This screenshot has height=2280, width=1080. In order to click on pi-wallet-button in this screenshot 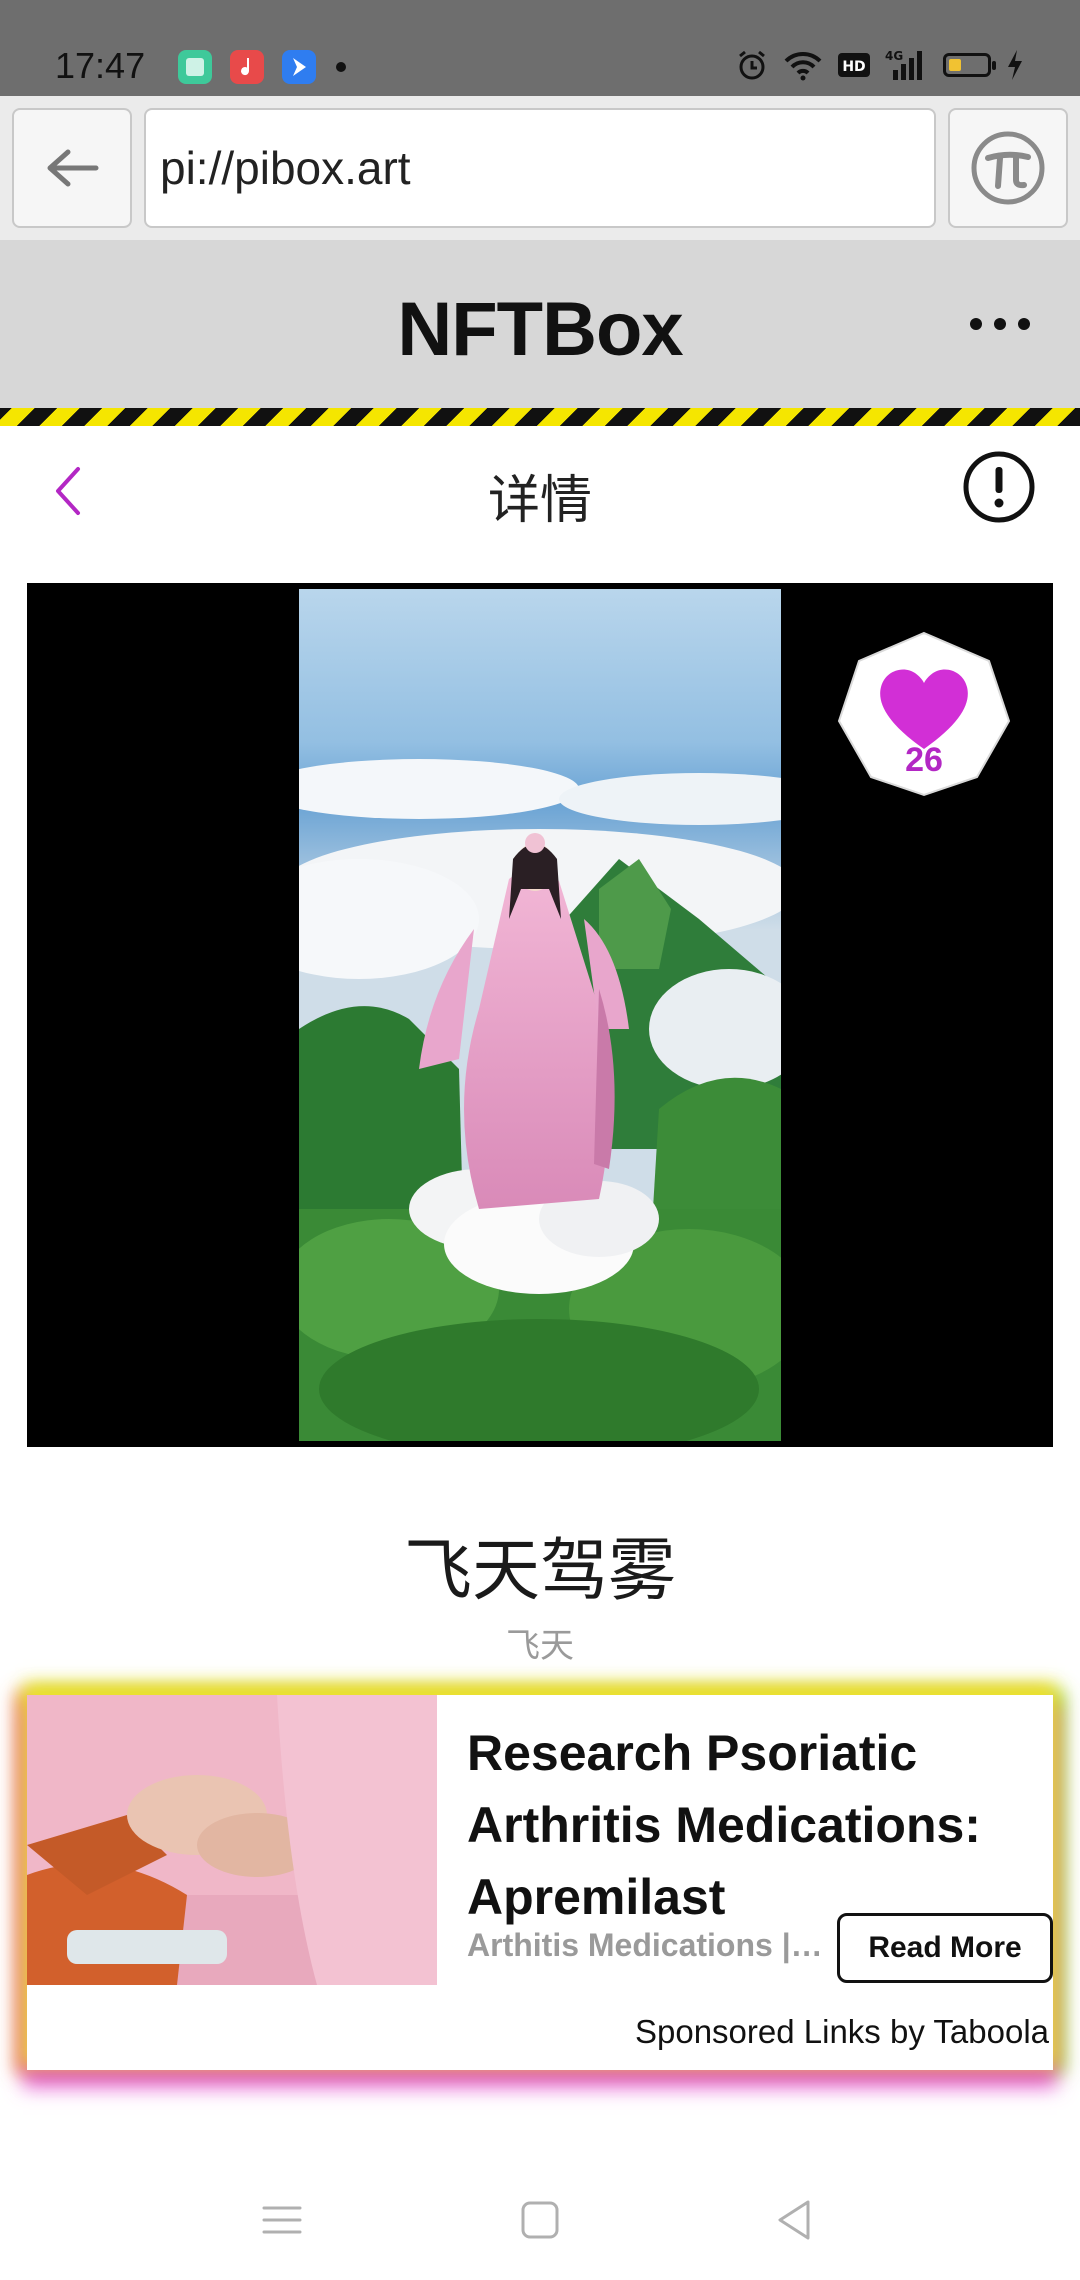, I will do `click(1008, 168)`.